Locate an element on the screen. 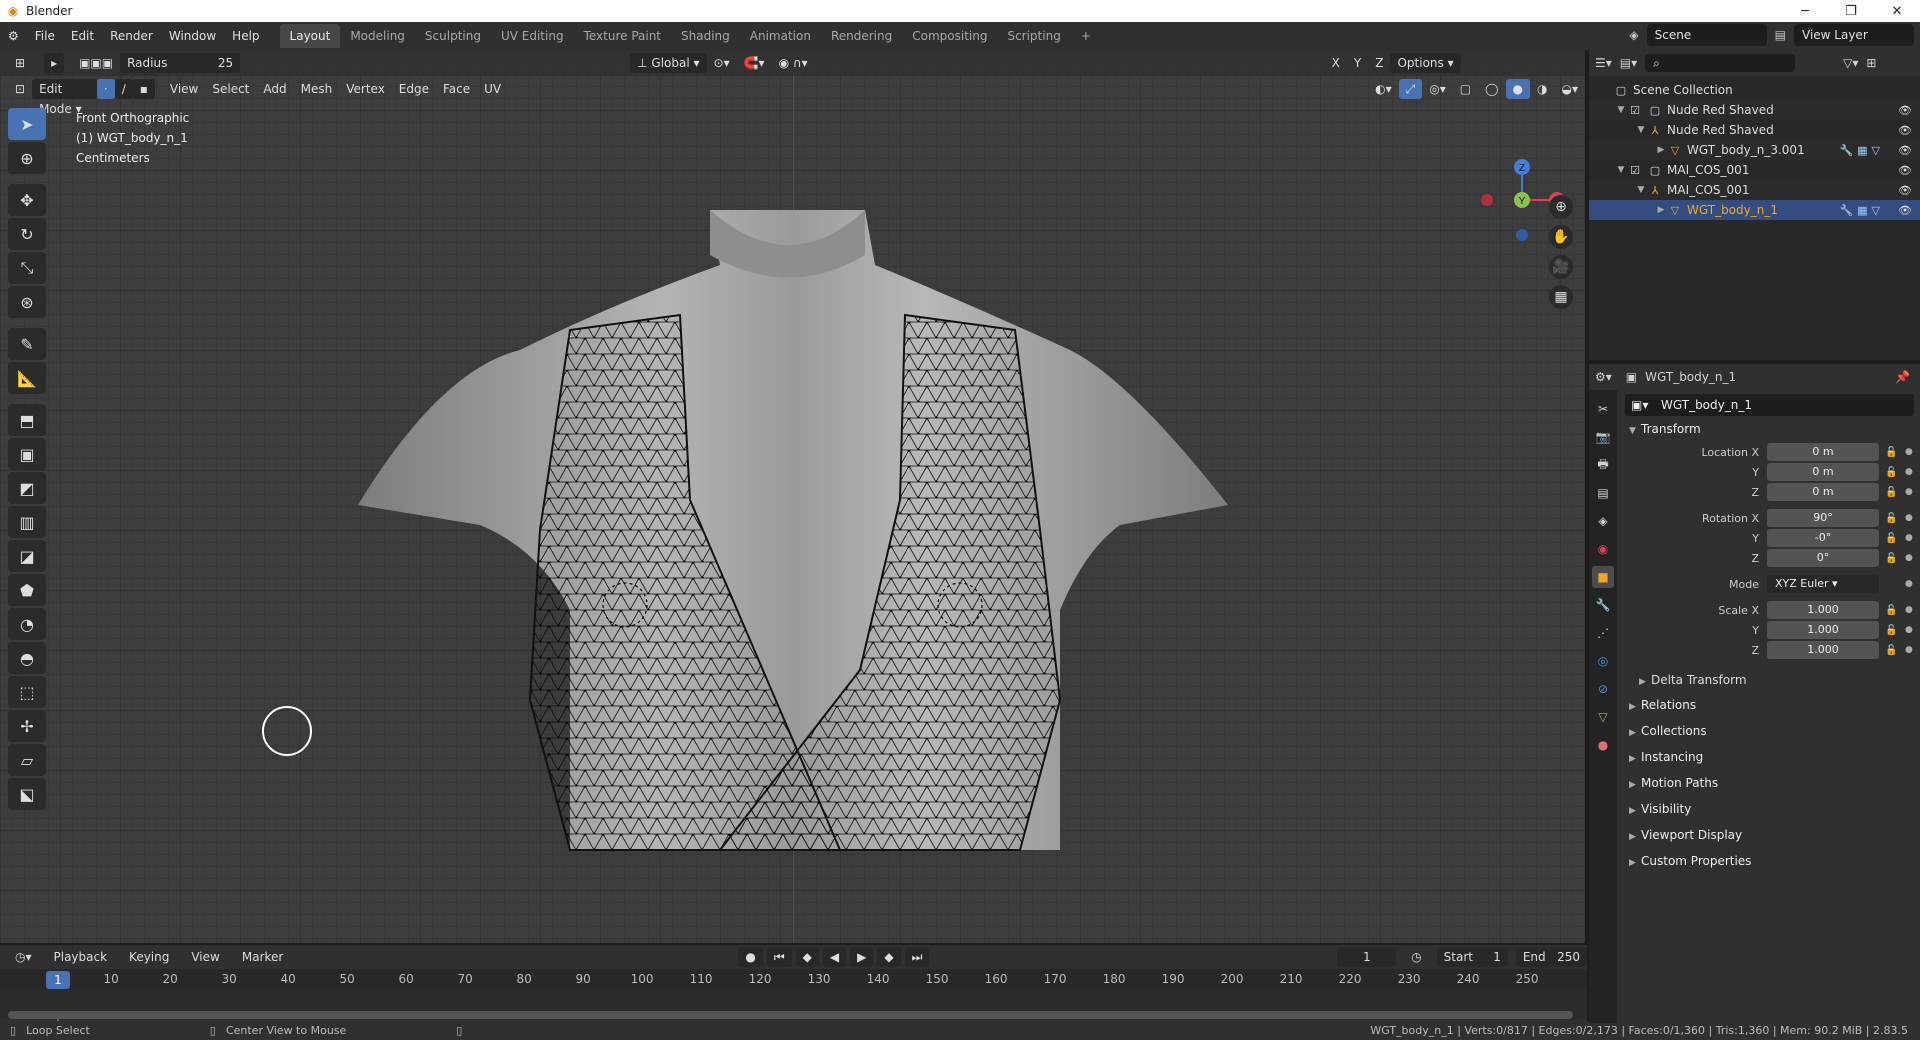 The width and height of the screenshot is (1920, 1040). record-icon: ● is located at coordinates (750, 957).